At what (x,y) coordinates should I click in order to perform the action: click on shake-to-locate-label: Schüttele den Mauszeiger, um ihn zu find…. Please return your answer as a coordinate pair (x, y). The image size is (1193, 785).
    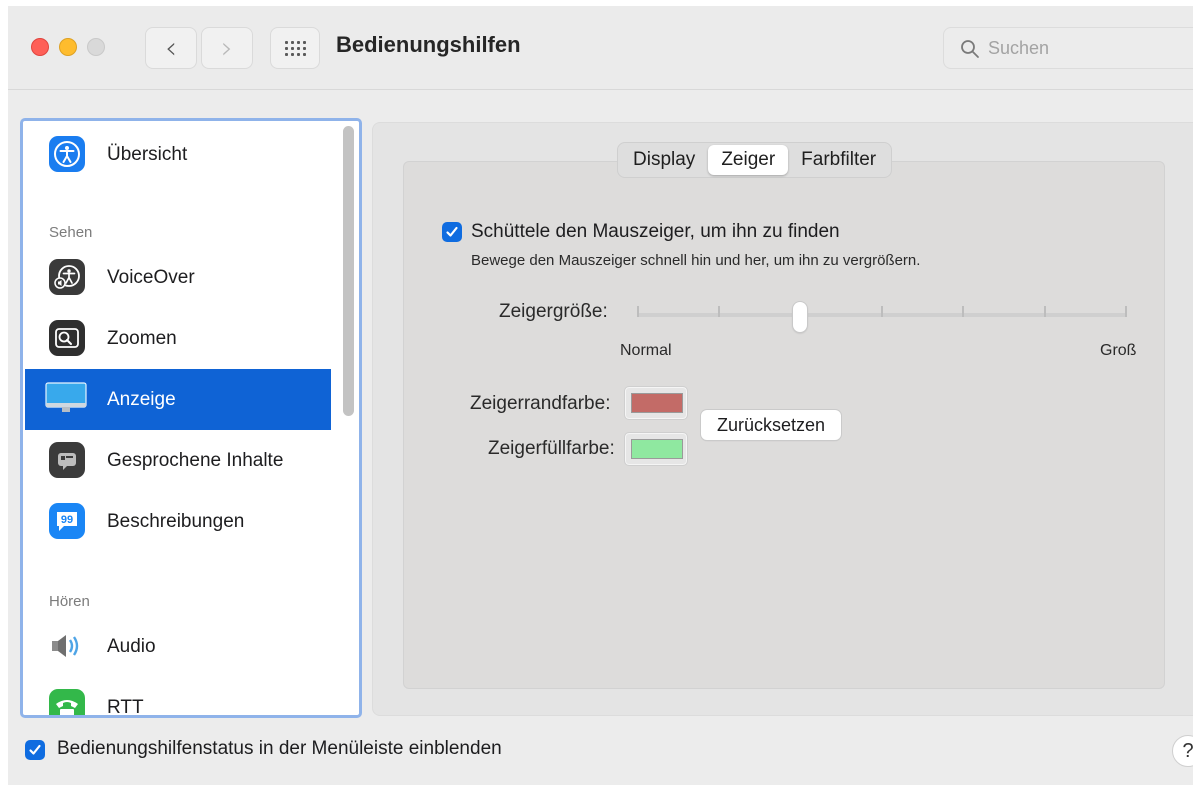
    Looking at the image, I should click on (655, 231).